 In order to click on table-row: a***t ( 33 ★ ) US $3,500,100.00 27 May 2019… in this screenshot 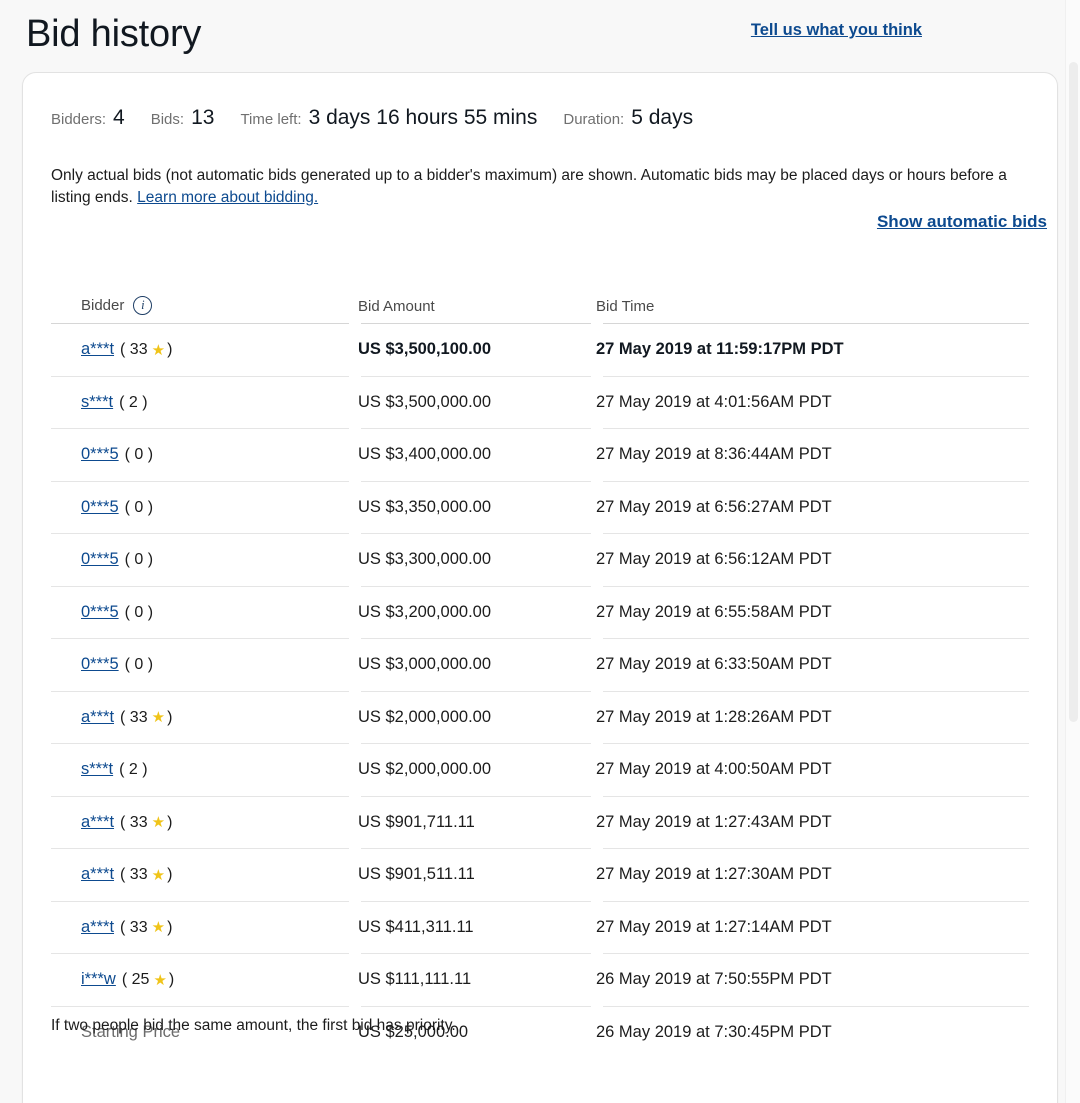, I will do `click(540, 349)`.